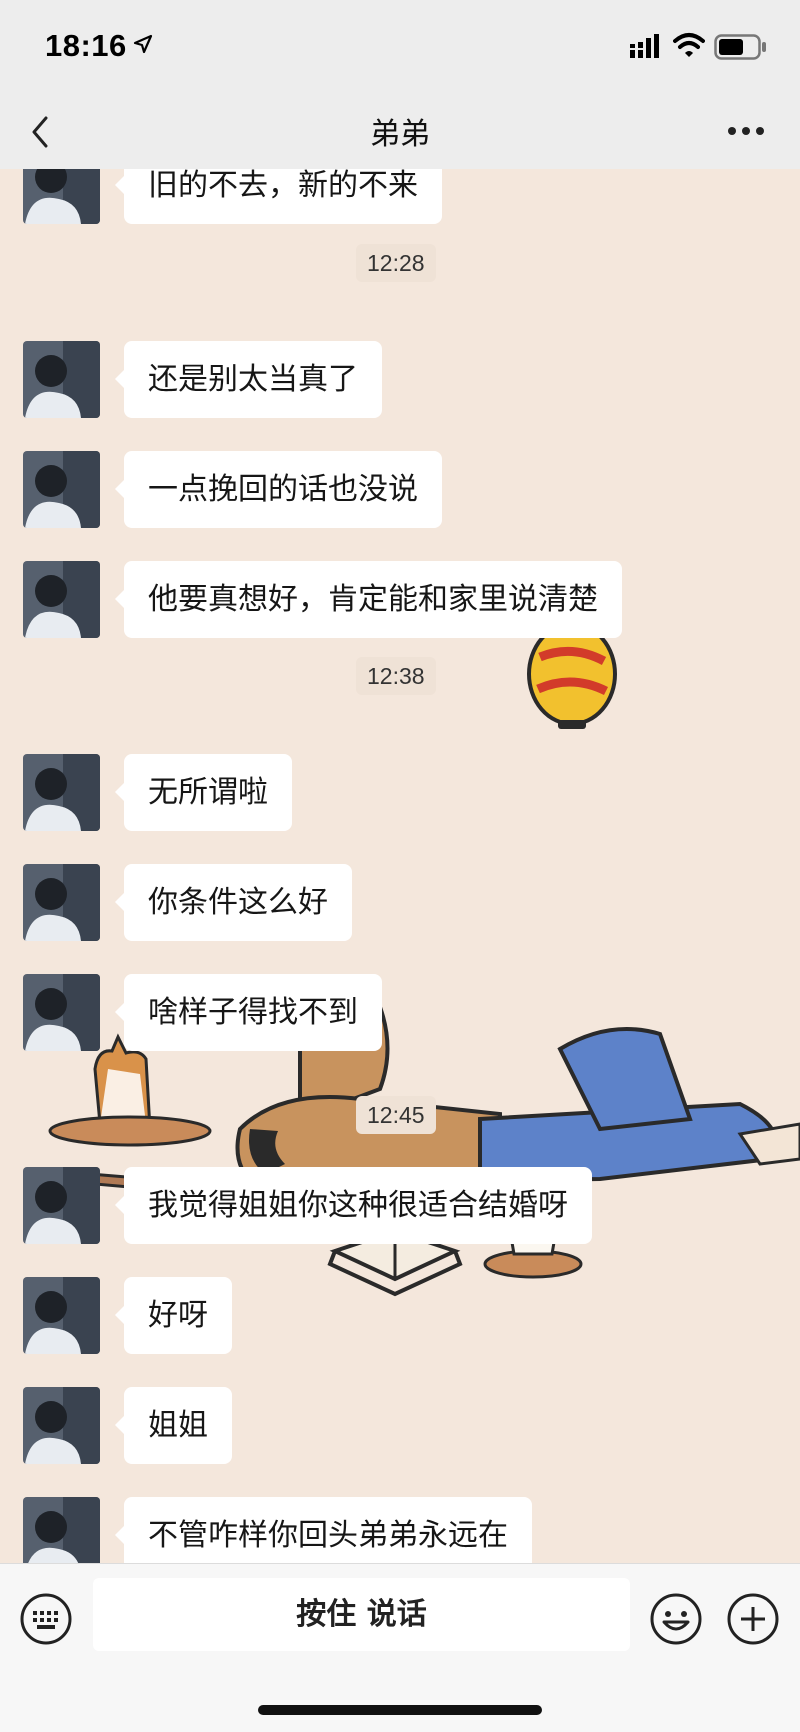 The image size is (800, 1732). What do you see at coordinates (676, 1619) in the screenshot?
I see `emoji-icon` at bounding box center [676, 1619].